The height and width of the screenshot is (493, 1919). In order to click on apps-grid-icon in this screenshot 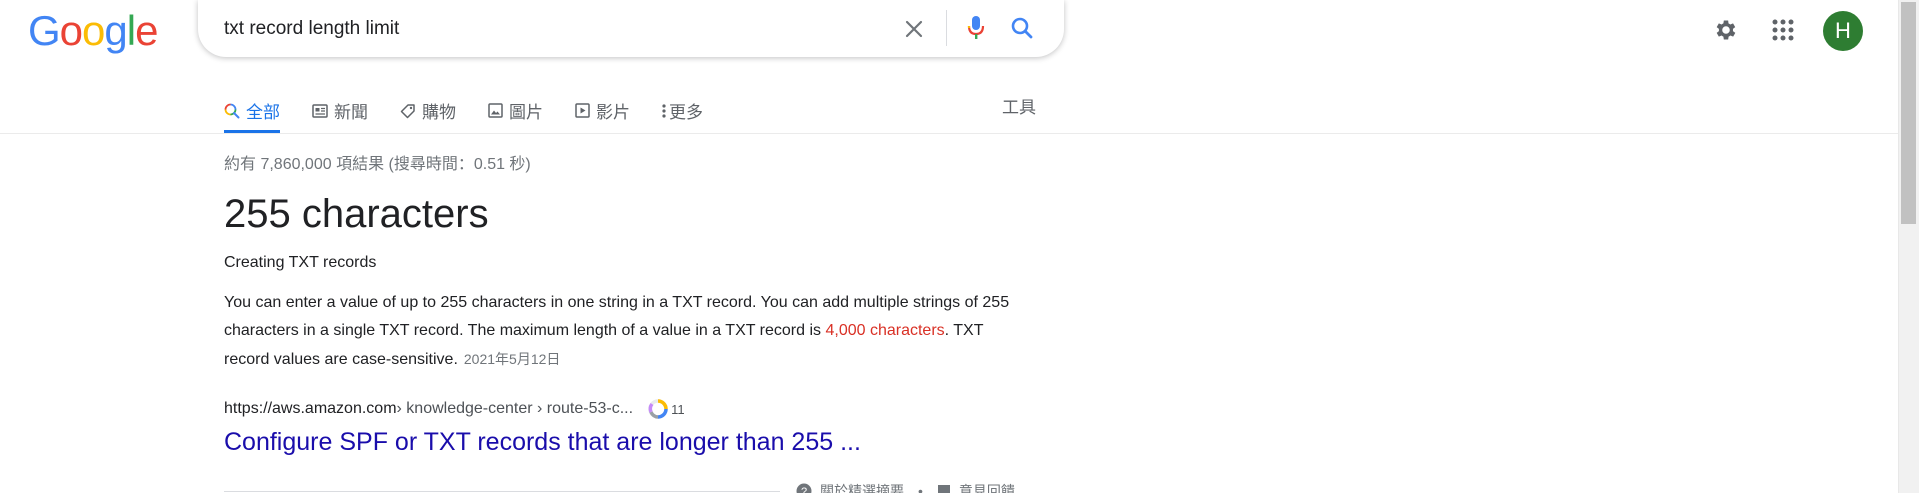, I will do `click(1783, 30)`.